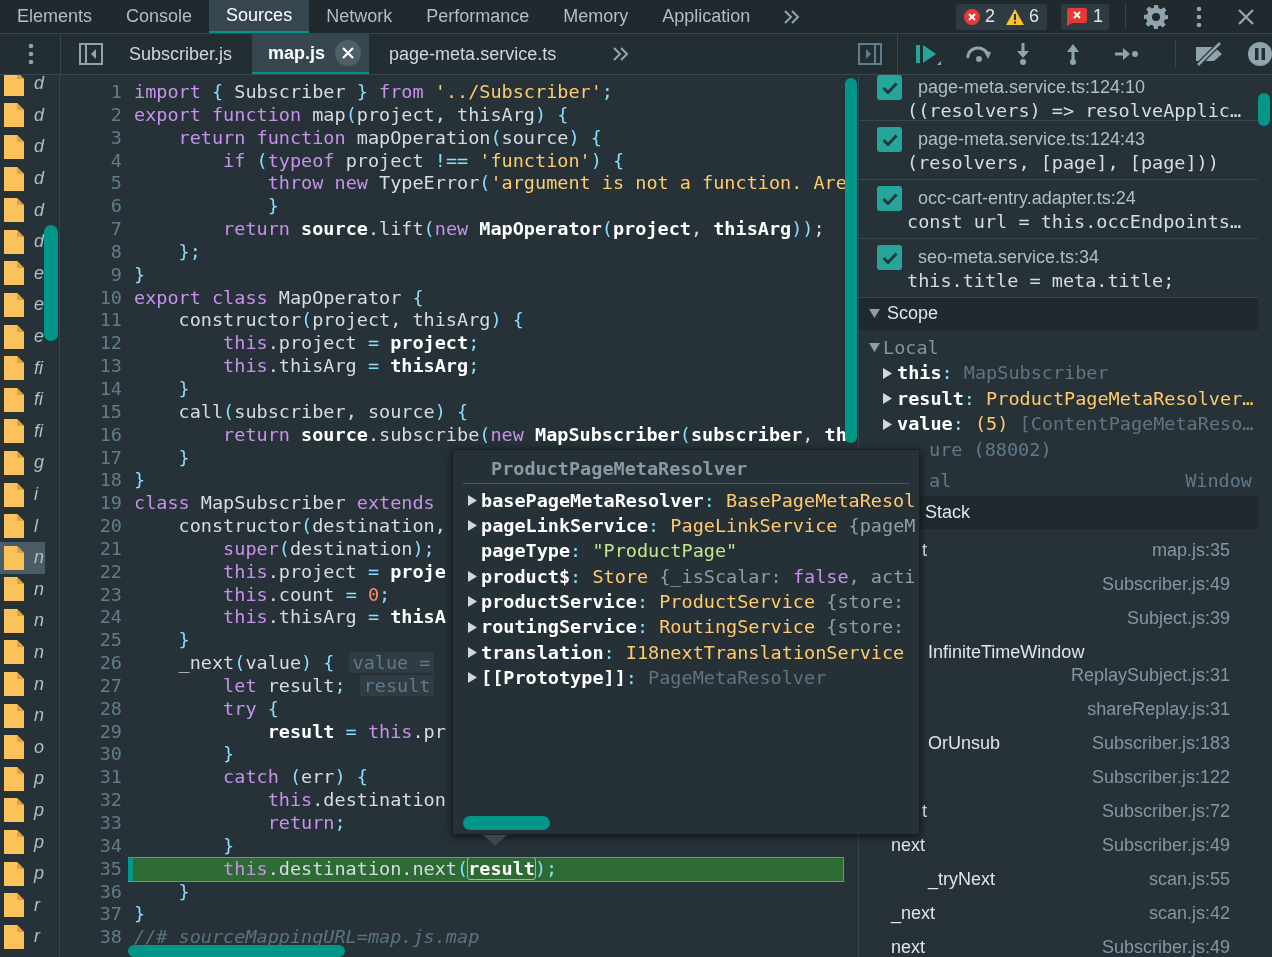  I want to click on line-number: 22, so click(110, 572).